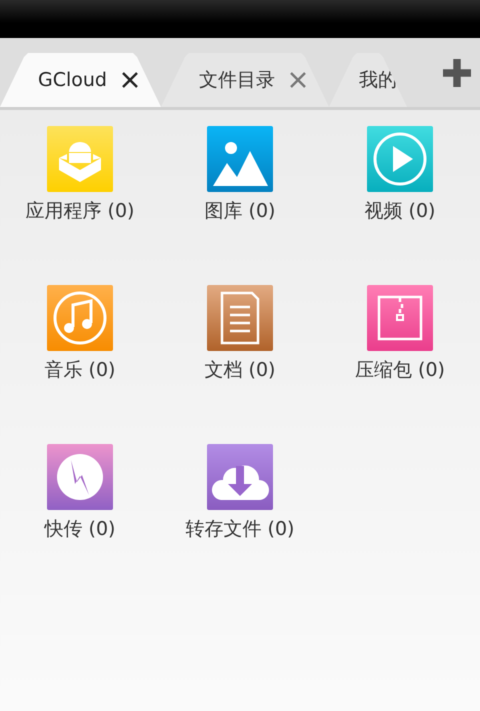  What do you see at coordinates (457, 72) in the screenshot?
I see `plus-icon` at bounding box center [457, 72].